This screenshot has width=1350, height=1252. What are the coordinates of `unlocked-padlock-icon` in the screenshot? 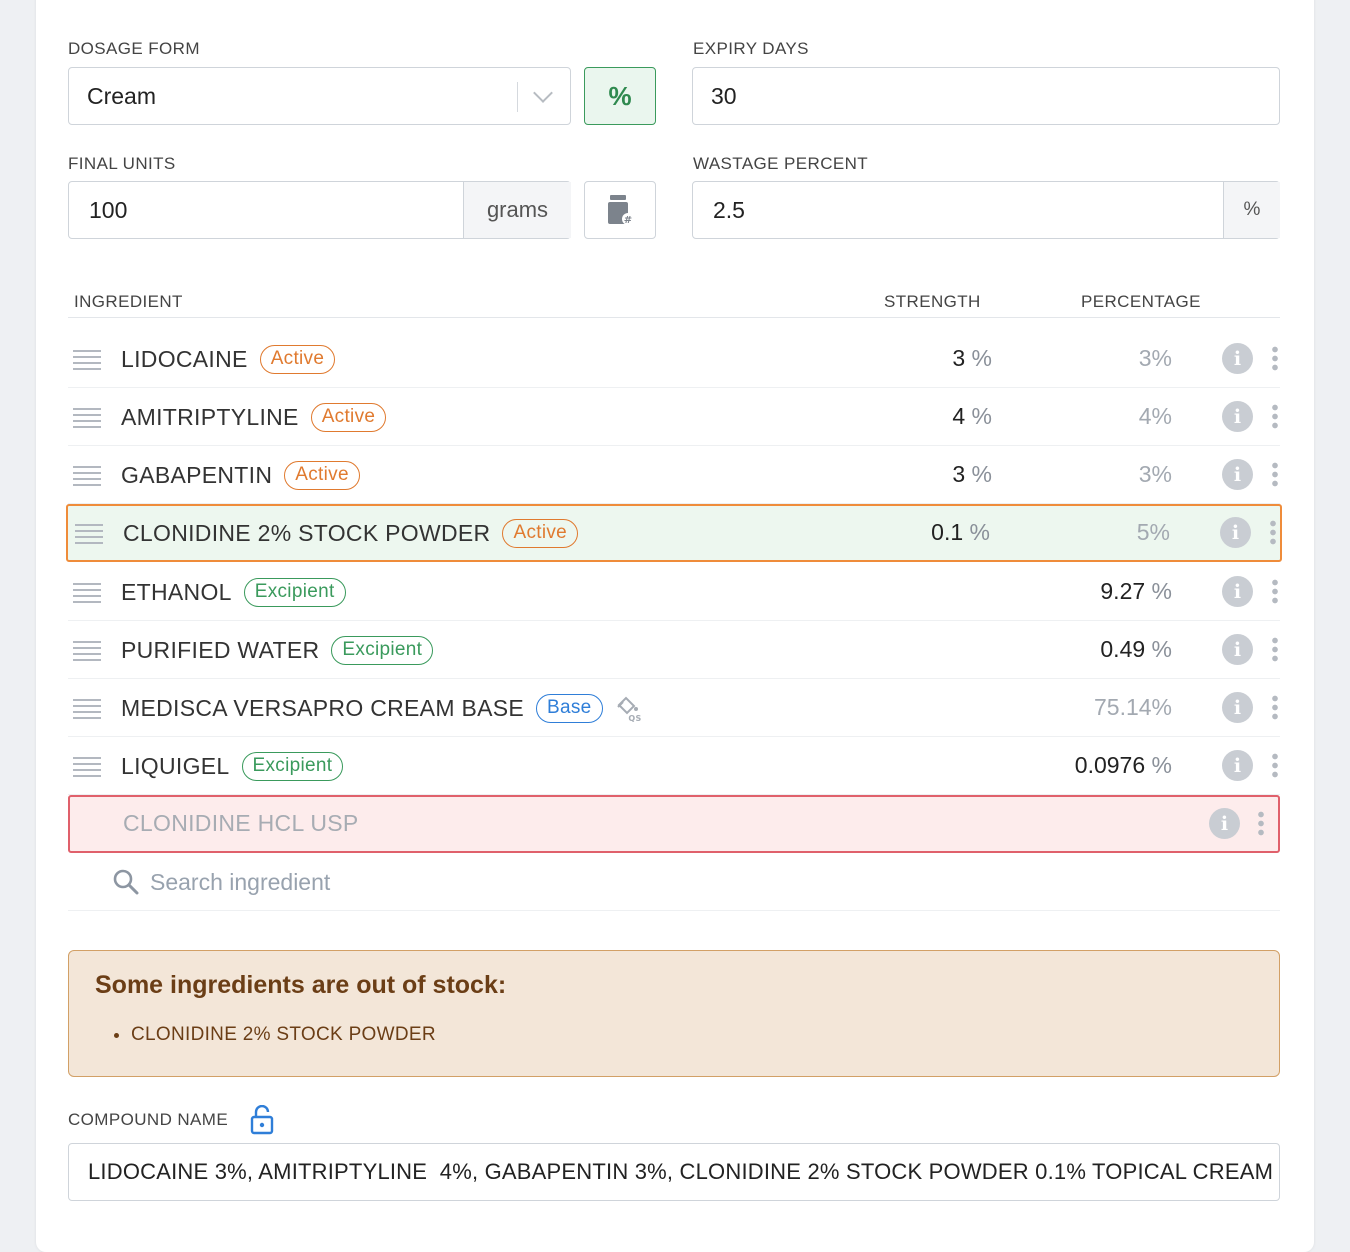 It's located at (262, 1120).